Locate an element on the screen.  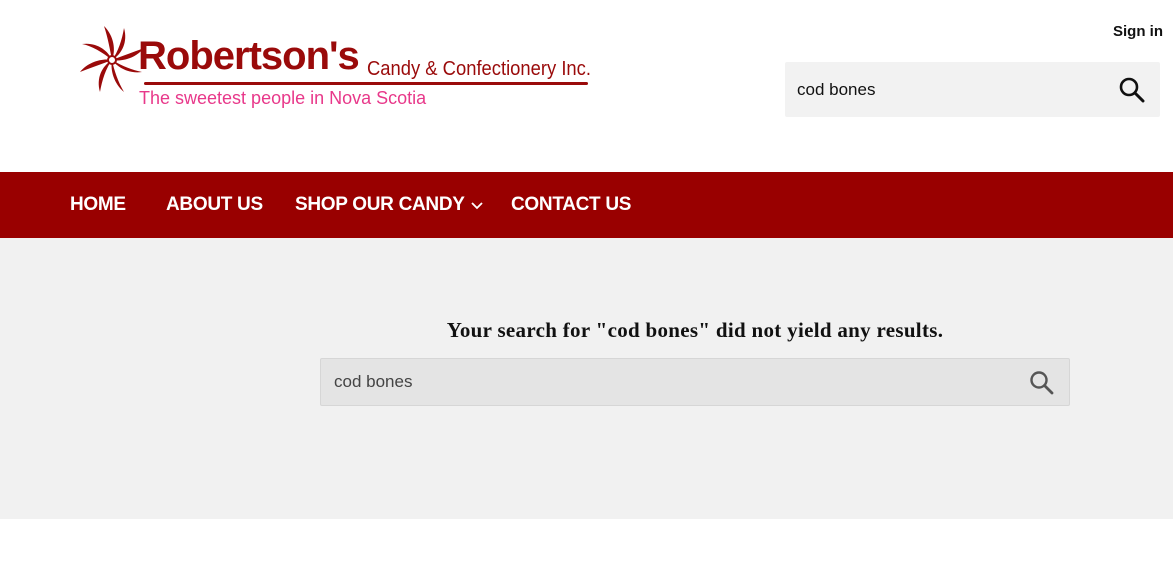
nav-item-home: HOME is located at coordinates (98, 205).